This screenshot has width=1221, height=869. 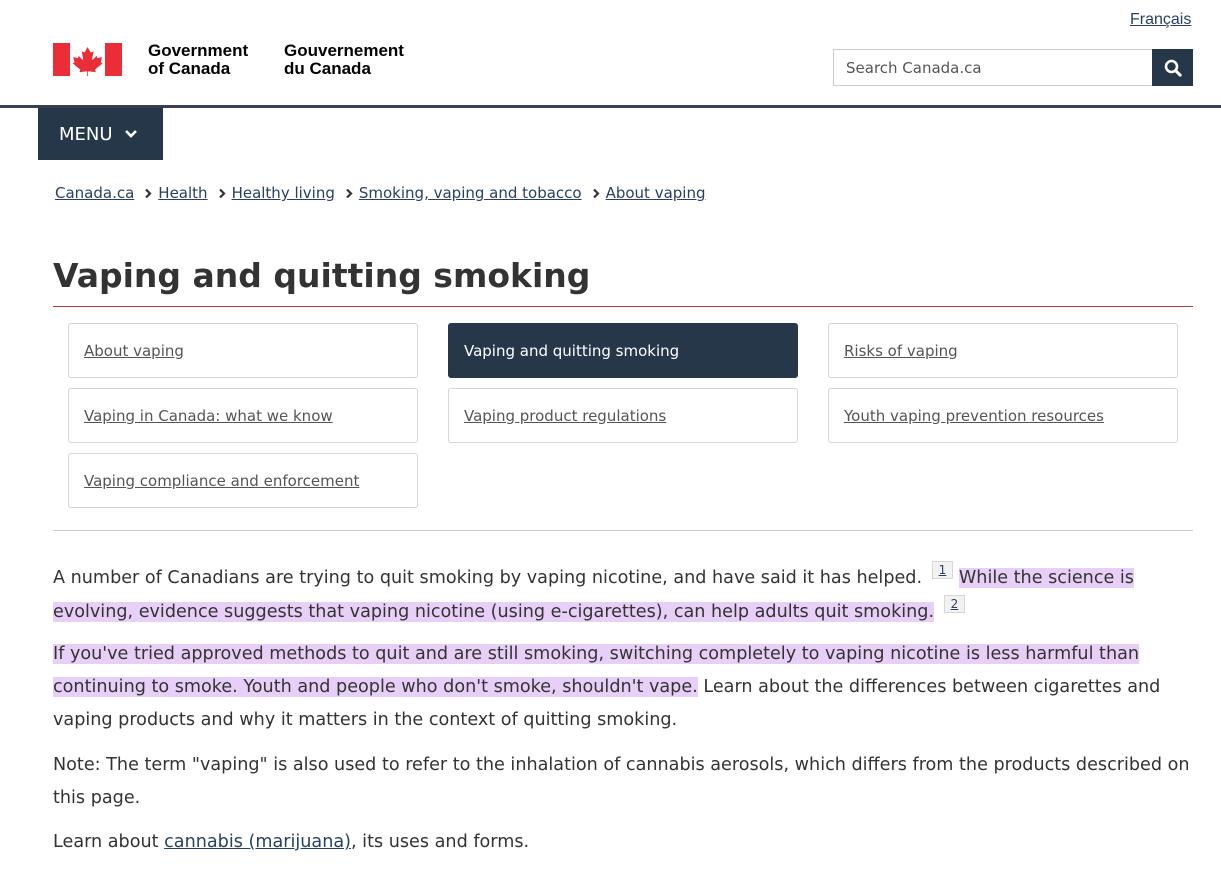 I want to click on breadcrumb-link-health: Health, so click(x=182, y=193).